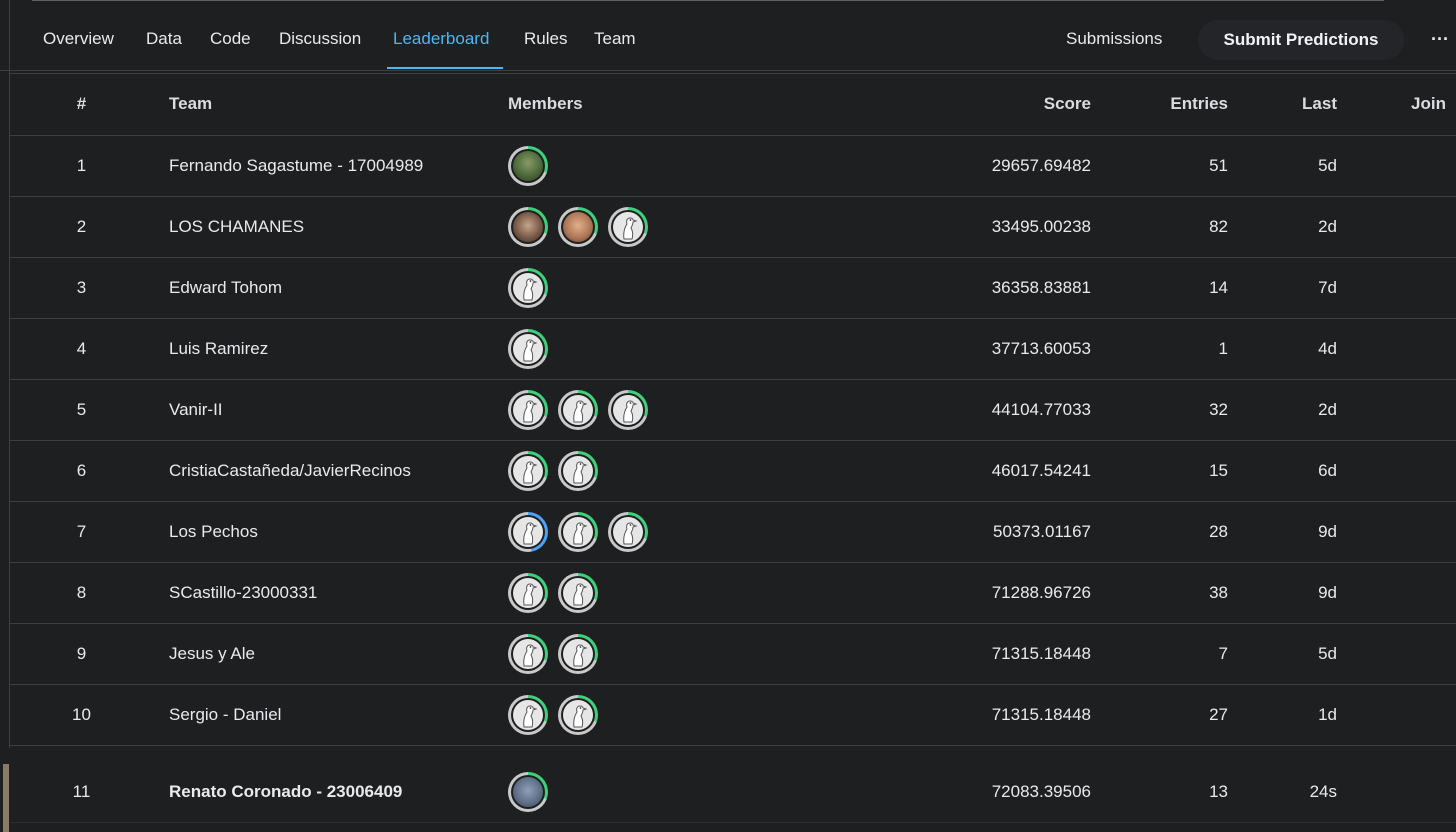 The width and height of the screenshot is (1456, 832). What do you see at coordinates (1327, 165) in the screenshot?
I see `last-submission-cell: 5d` at bounding box center [1327, 165].